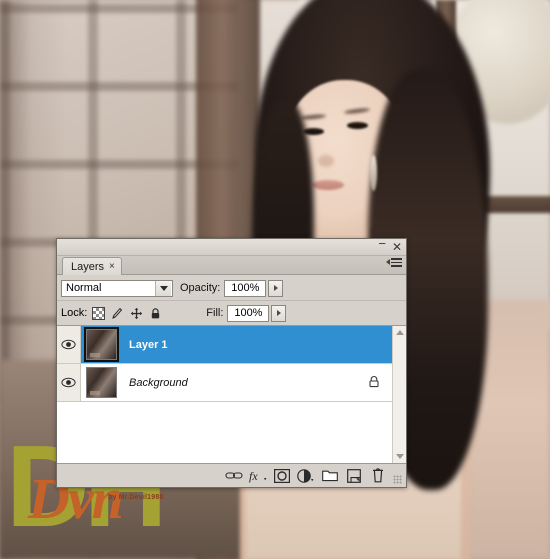  I want to click on link-layers-button, so click(234, 475).